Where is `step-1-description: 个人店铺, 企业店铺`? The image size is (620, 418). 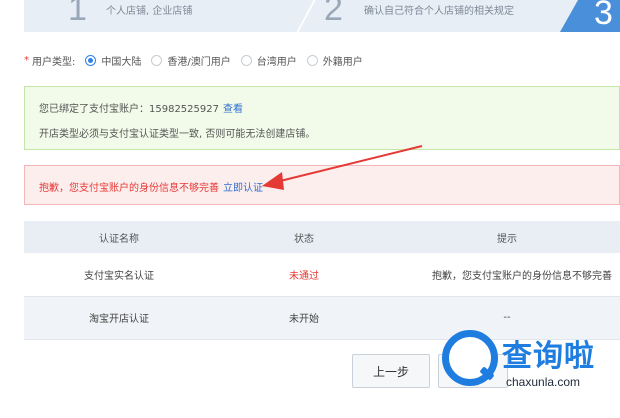
step-1-description: 个人店铺, 企业店铺 is located at coordinates (149, 11).